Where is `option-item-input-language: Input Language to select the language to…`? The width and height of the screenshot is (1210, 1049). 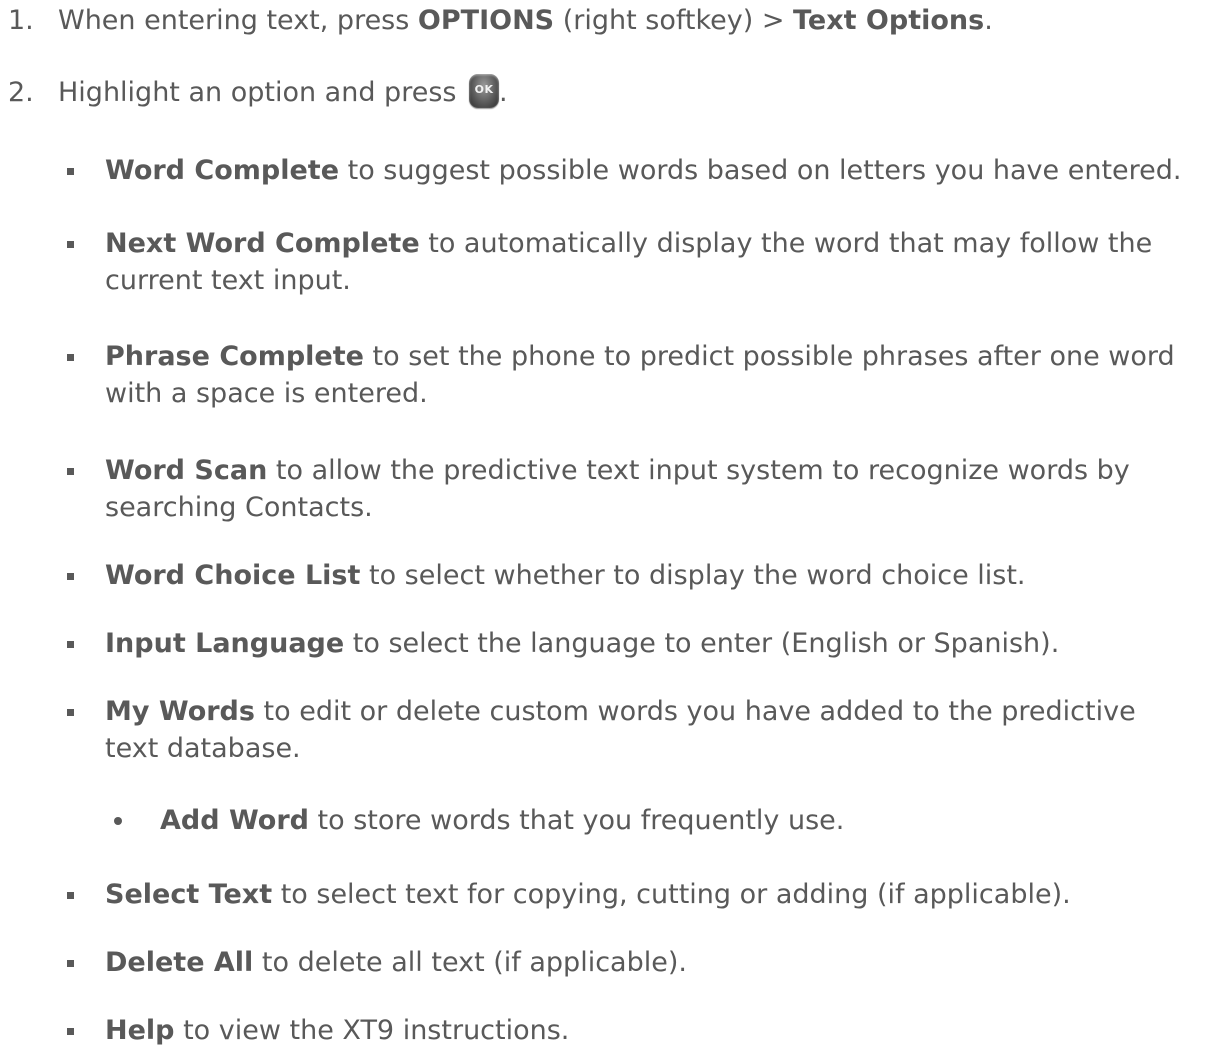 option-item-input-language: Input Language to select the language to… is located at coordinates (632, 643).